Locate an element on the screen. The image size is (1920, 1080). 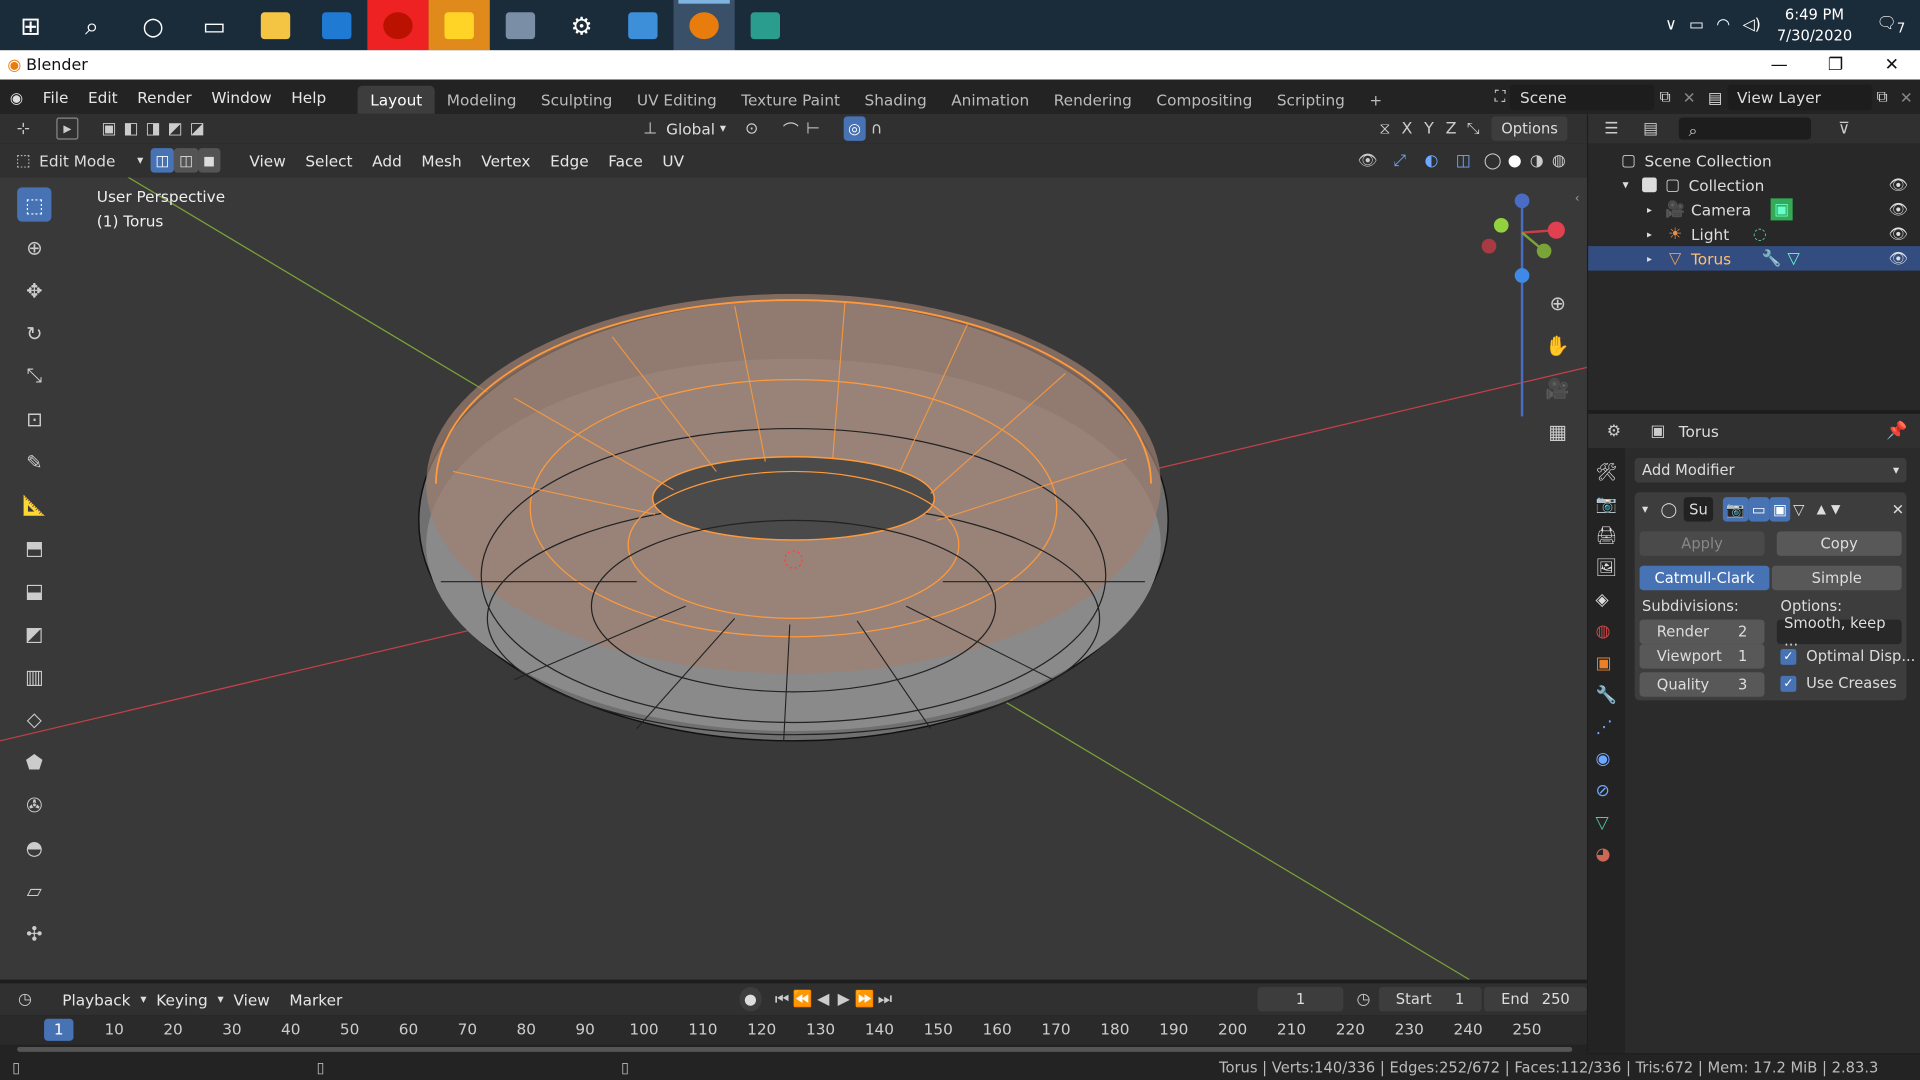
menu-edge: Edge is located at coordinates (569, 160).